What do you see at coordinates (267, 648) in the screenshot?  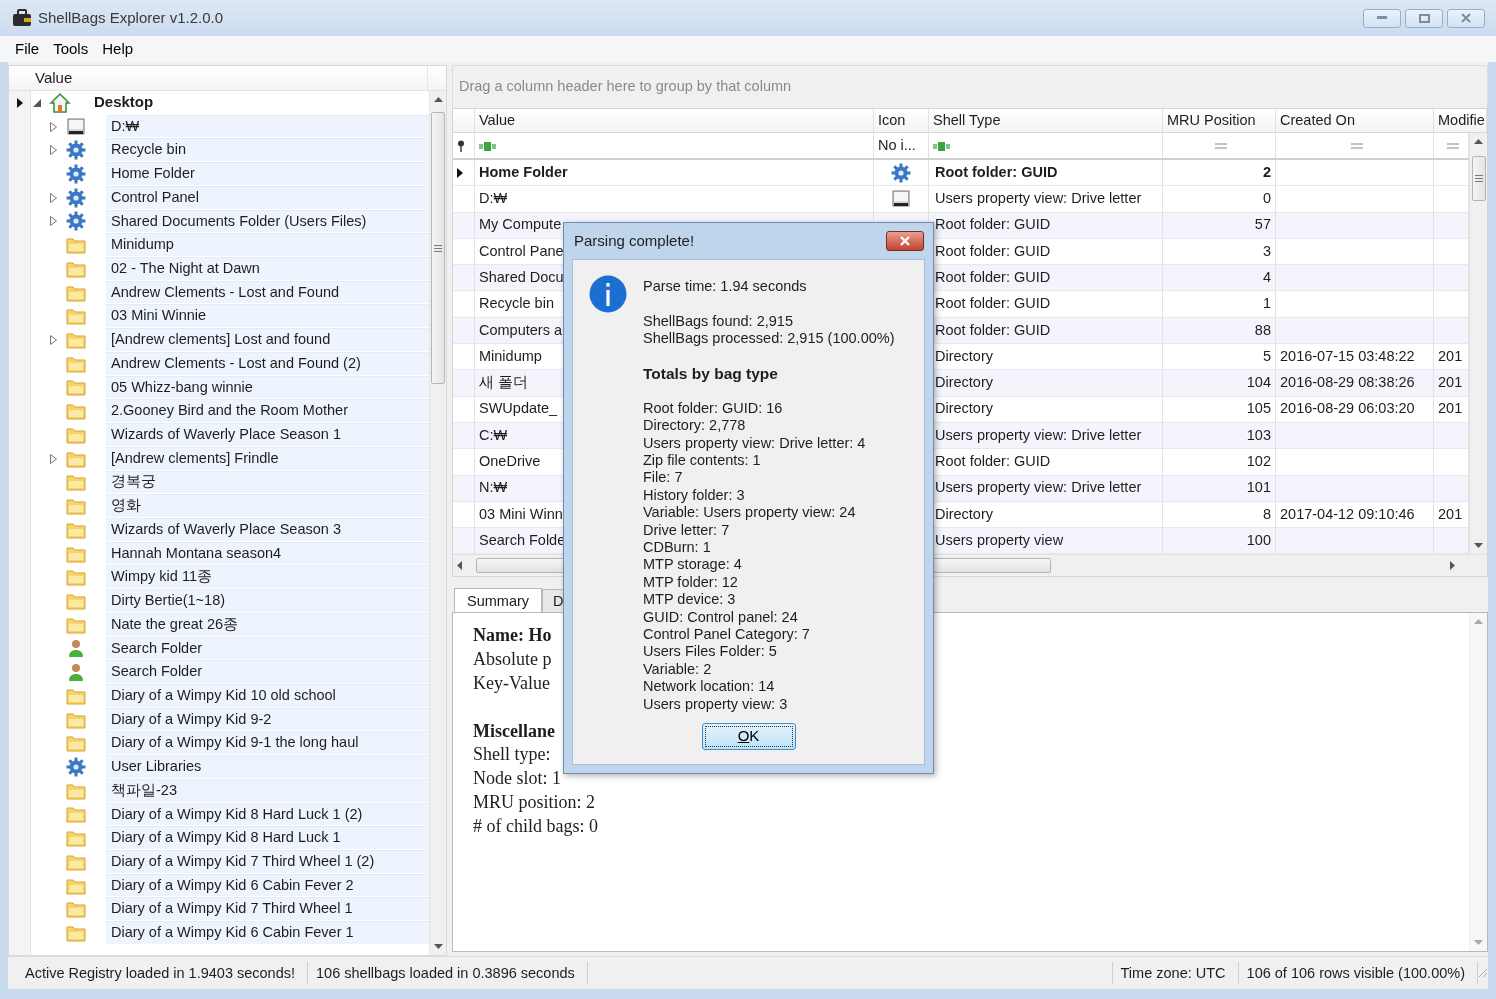 I see `tree-item-label: Search Folder` at bounding box center [267, 648].